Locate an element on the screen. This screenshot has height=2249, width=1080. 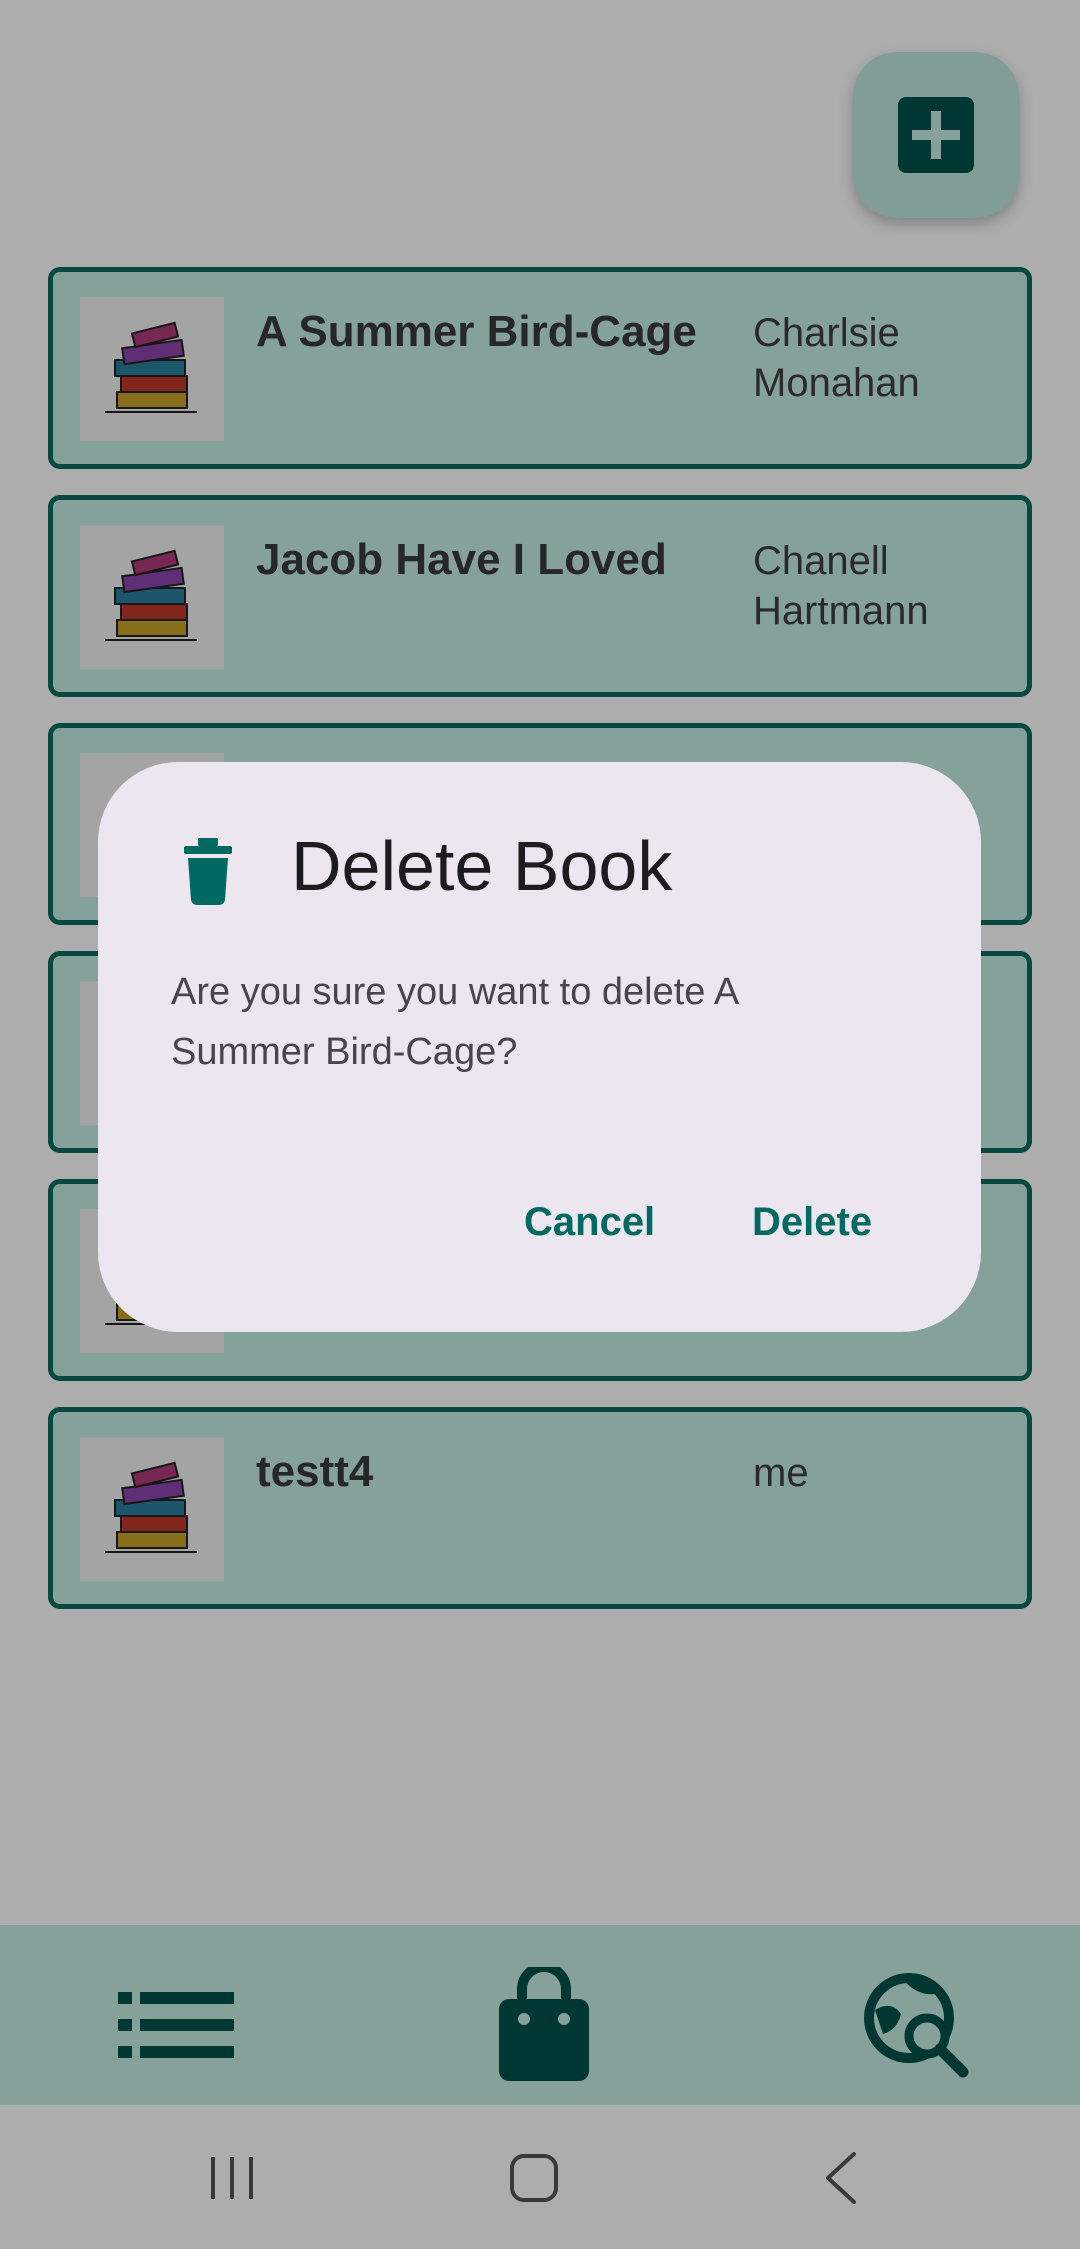
delete-button: Delete is located at coordinates (812, 1222).